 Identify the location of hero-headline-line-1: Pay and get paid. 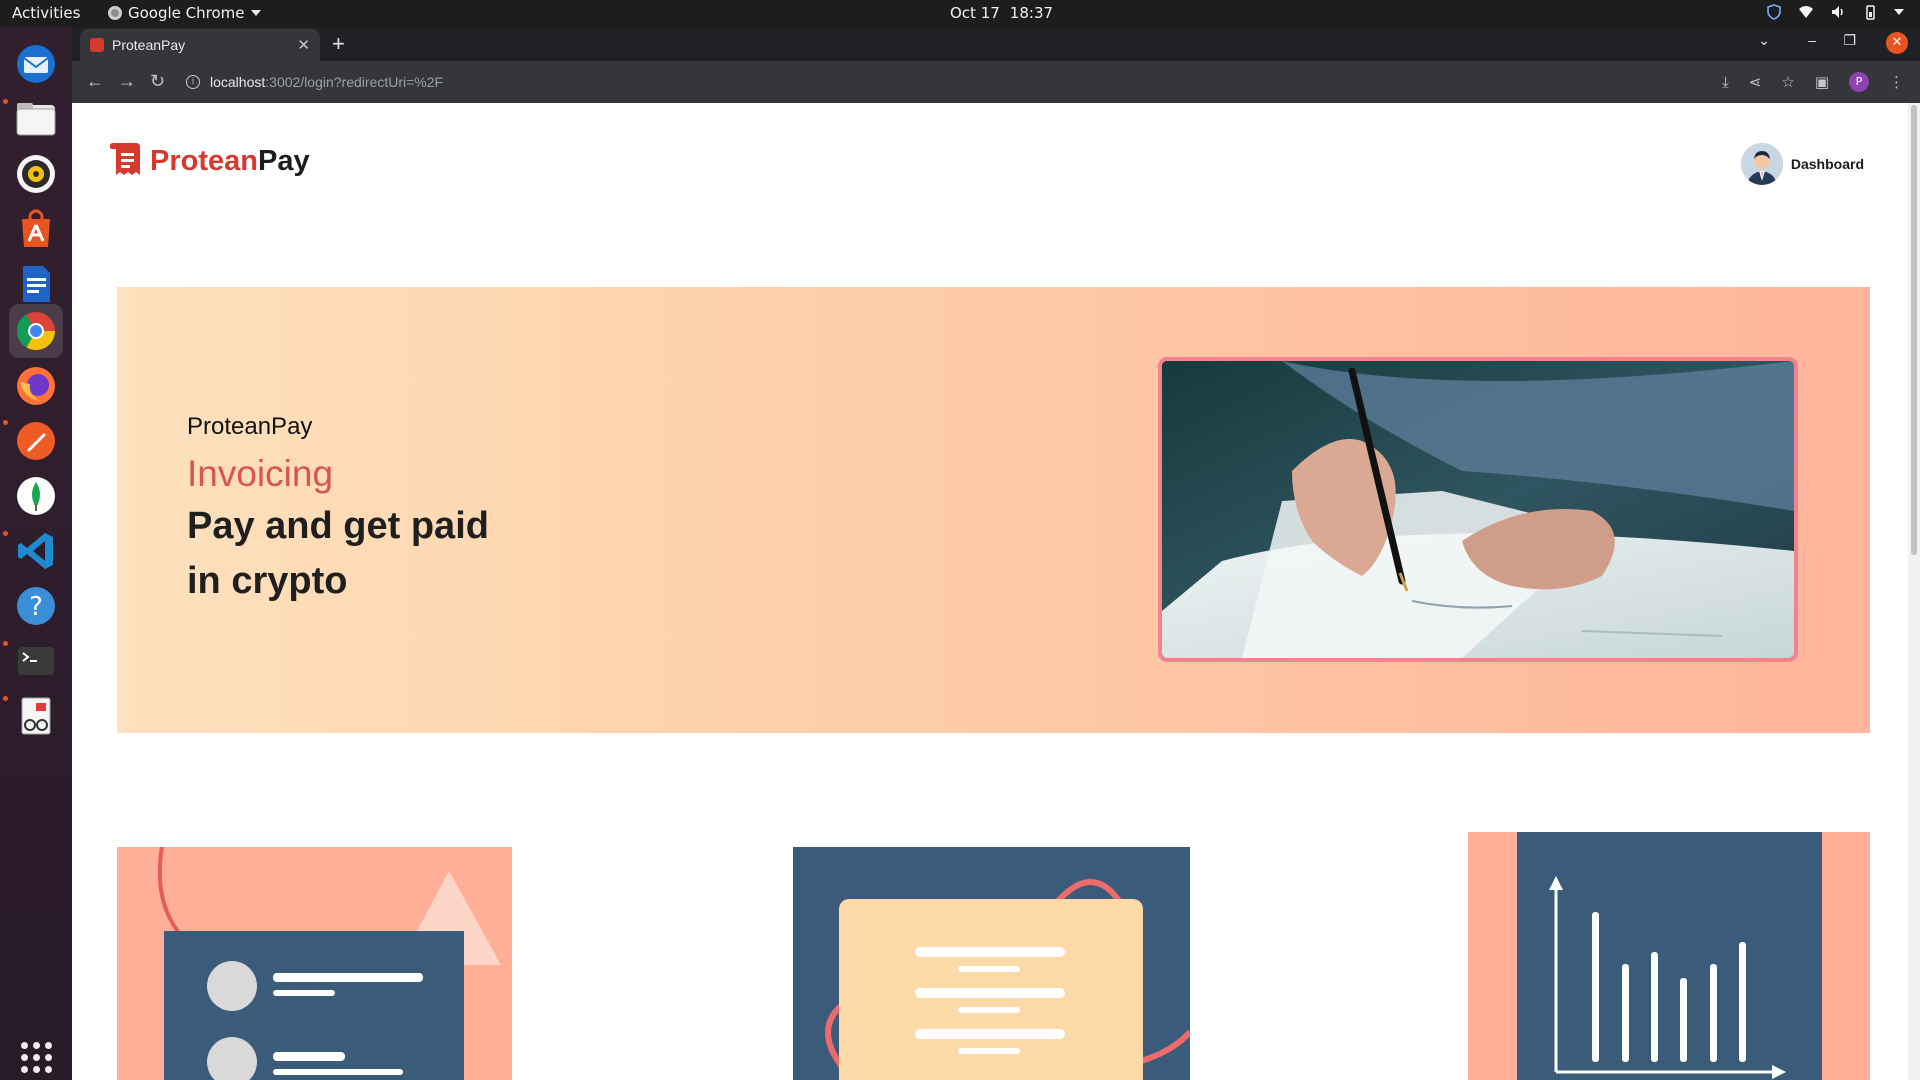
(338, 526).